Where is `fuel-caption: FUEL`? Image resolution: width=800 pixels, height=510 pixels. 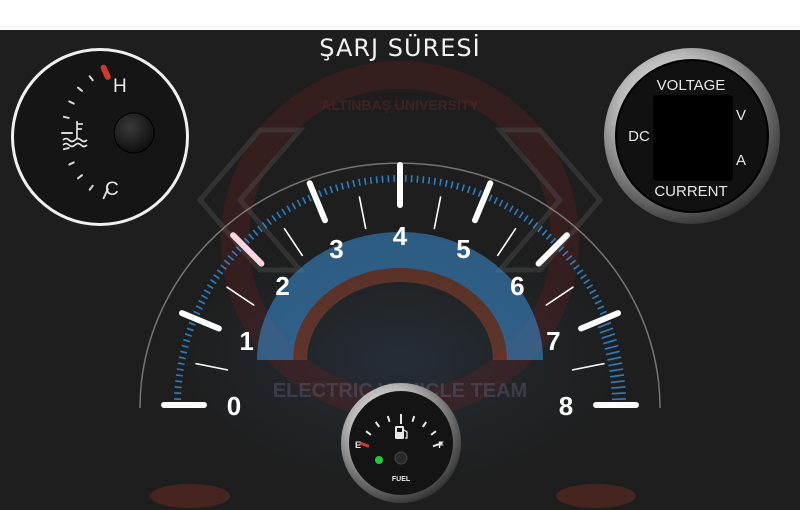
fuel-caption: FUEL is located at coordinates (401, 479).